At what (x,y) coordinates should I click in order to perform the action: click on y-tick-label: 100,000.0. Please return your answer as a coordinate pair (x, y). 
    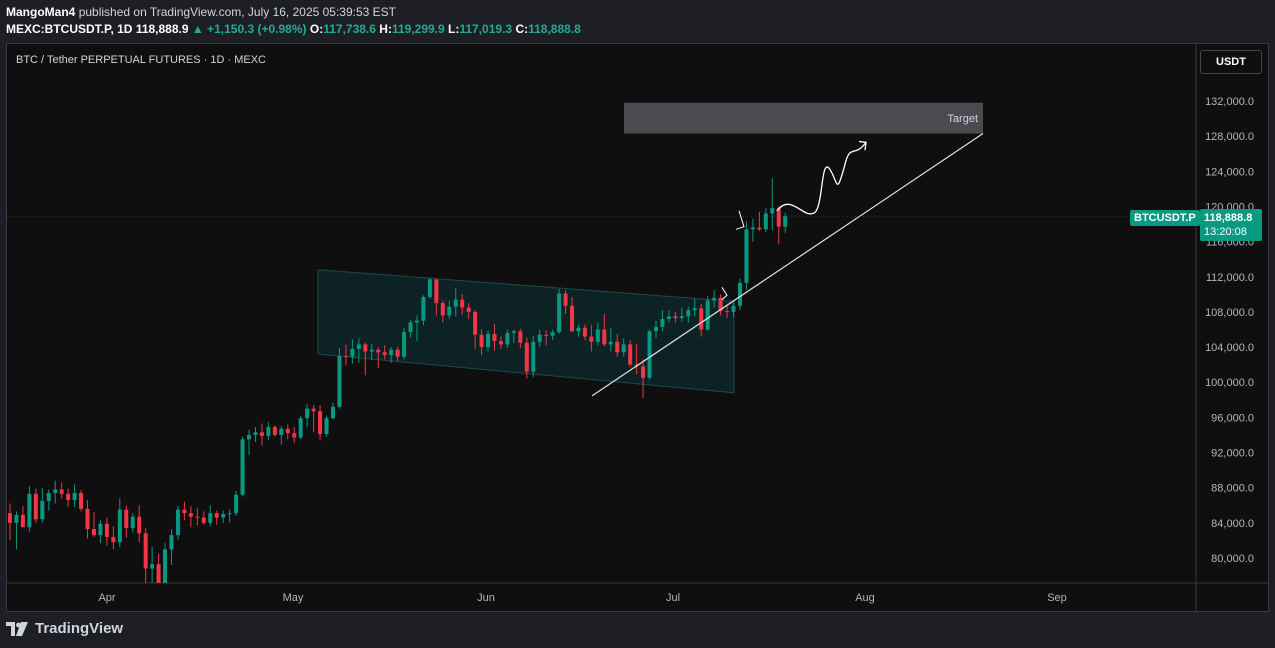
    Looking at the image, I should click on (1229, 383).